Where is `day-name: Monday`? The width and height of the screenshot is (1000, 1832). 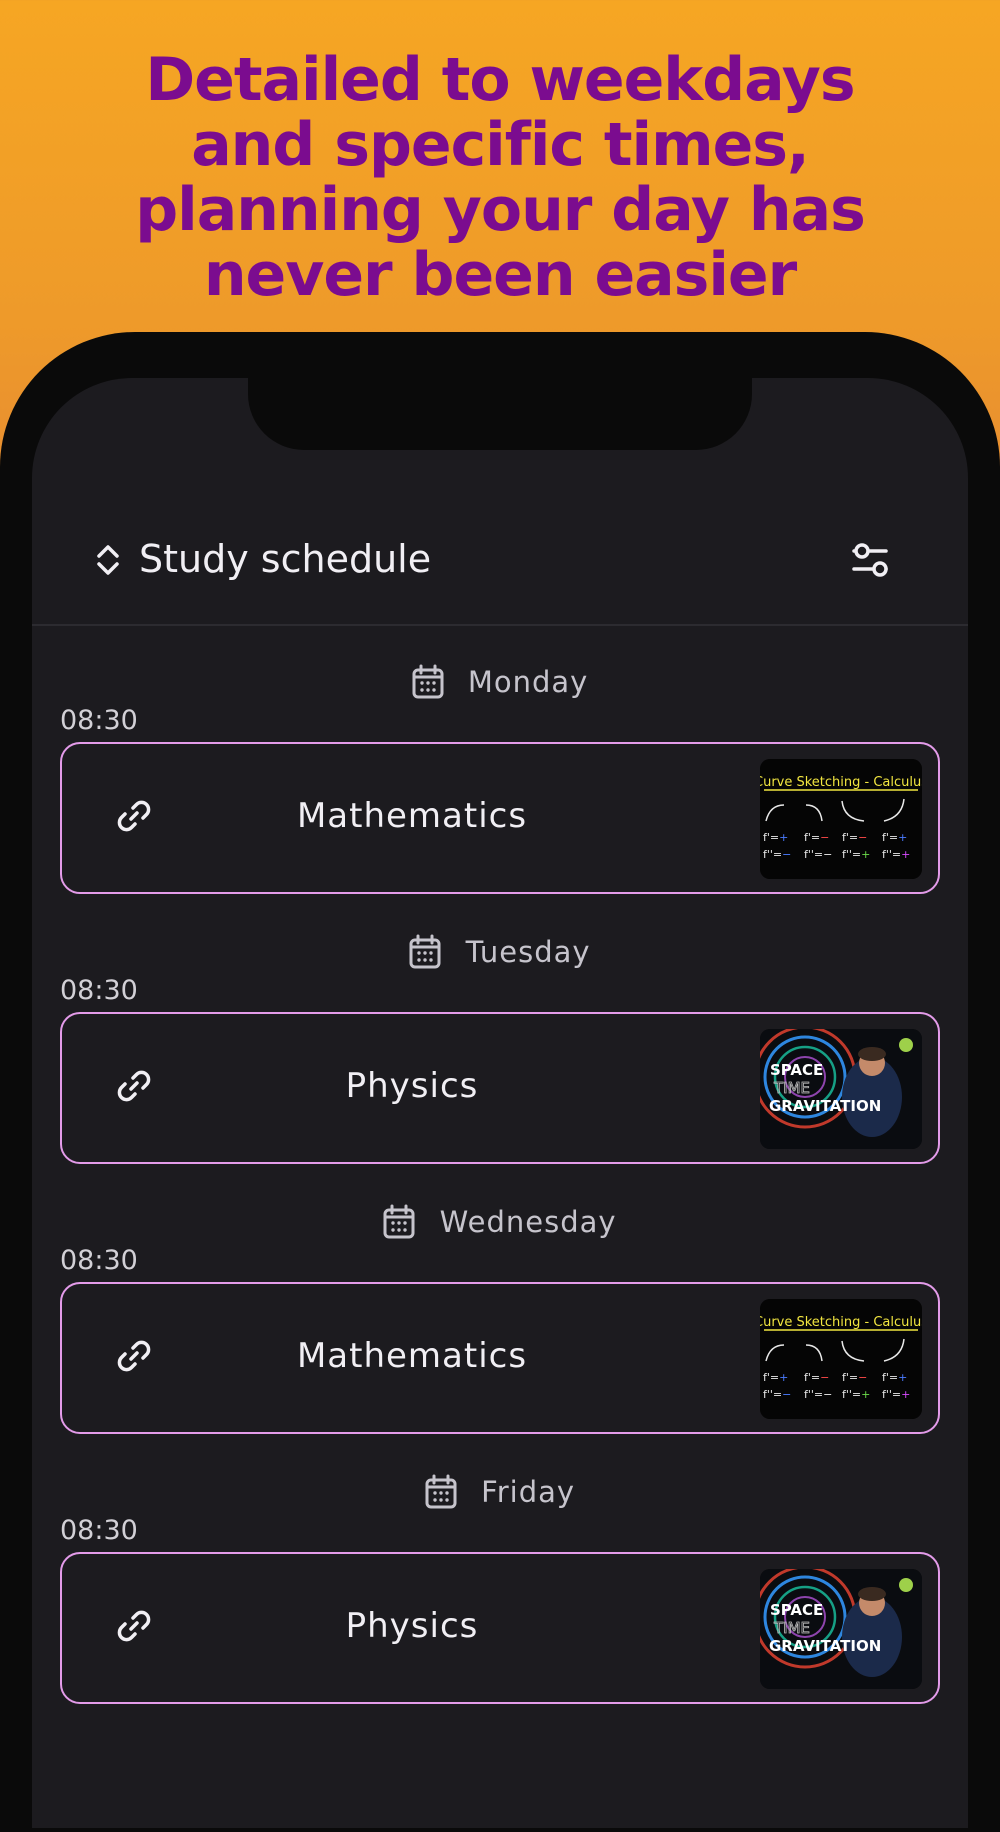
day-name: Monday is located at coordinates (528, 682).